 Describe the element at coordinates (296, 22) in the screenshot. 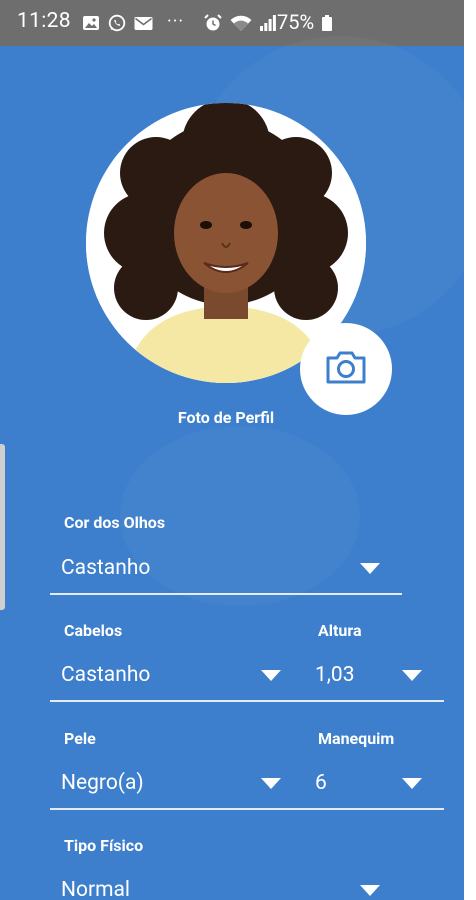

I see `battery-percent: 75%` at that location.